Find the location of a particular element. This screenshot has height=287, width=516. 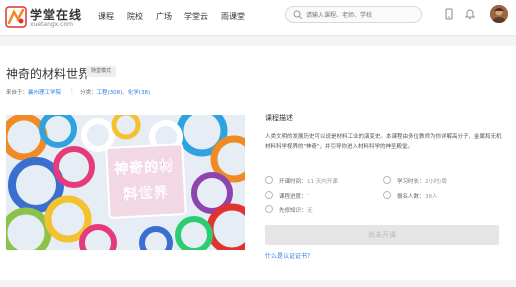

nav-schools: 院校 is located at coordinates (135, 16).